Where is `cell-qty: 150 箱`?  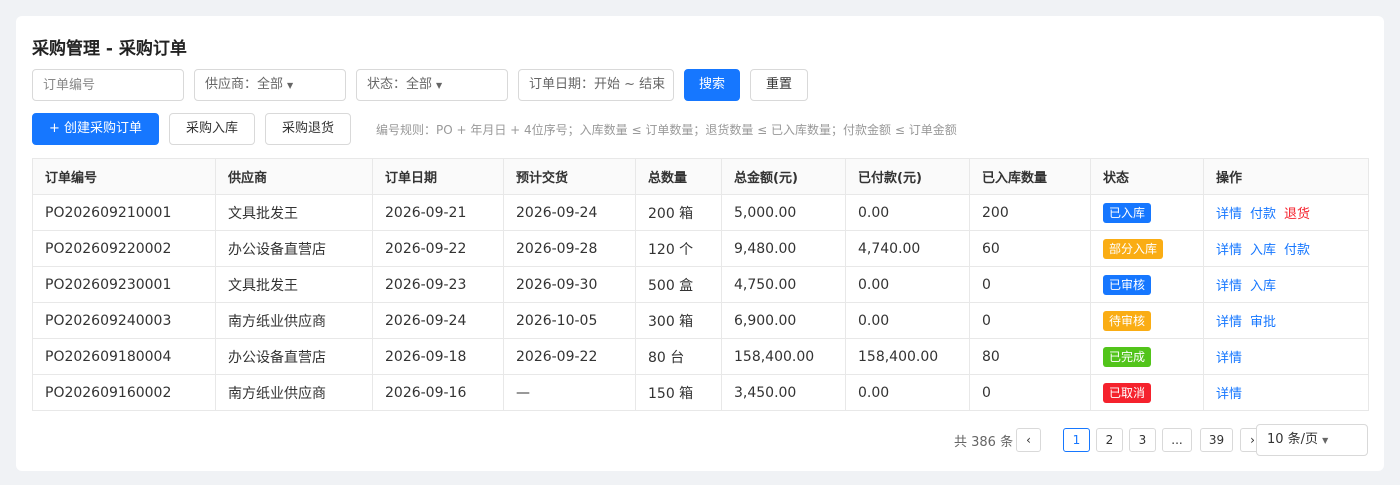 cell-qty: 150 箱 is located at coordinates (678, 392).